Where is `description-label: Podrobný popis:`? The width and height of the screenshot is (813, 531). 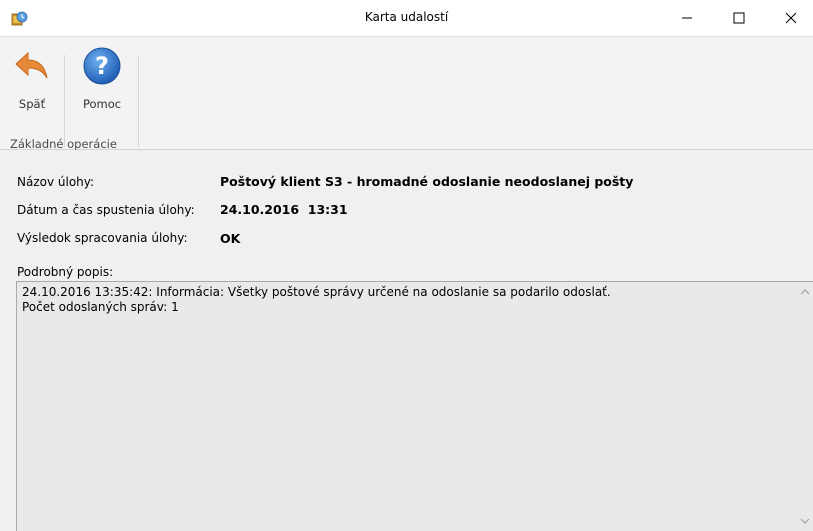
description-label: Podrobný popis: is located at coordinates (65, 272).